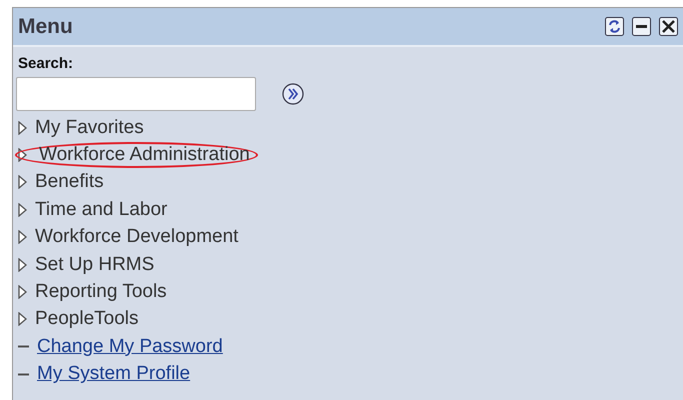  Describe the element at coordinates (113, 374) in the screenshot. I see `menu-link: My System Profile` at that location.